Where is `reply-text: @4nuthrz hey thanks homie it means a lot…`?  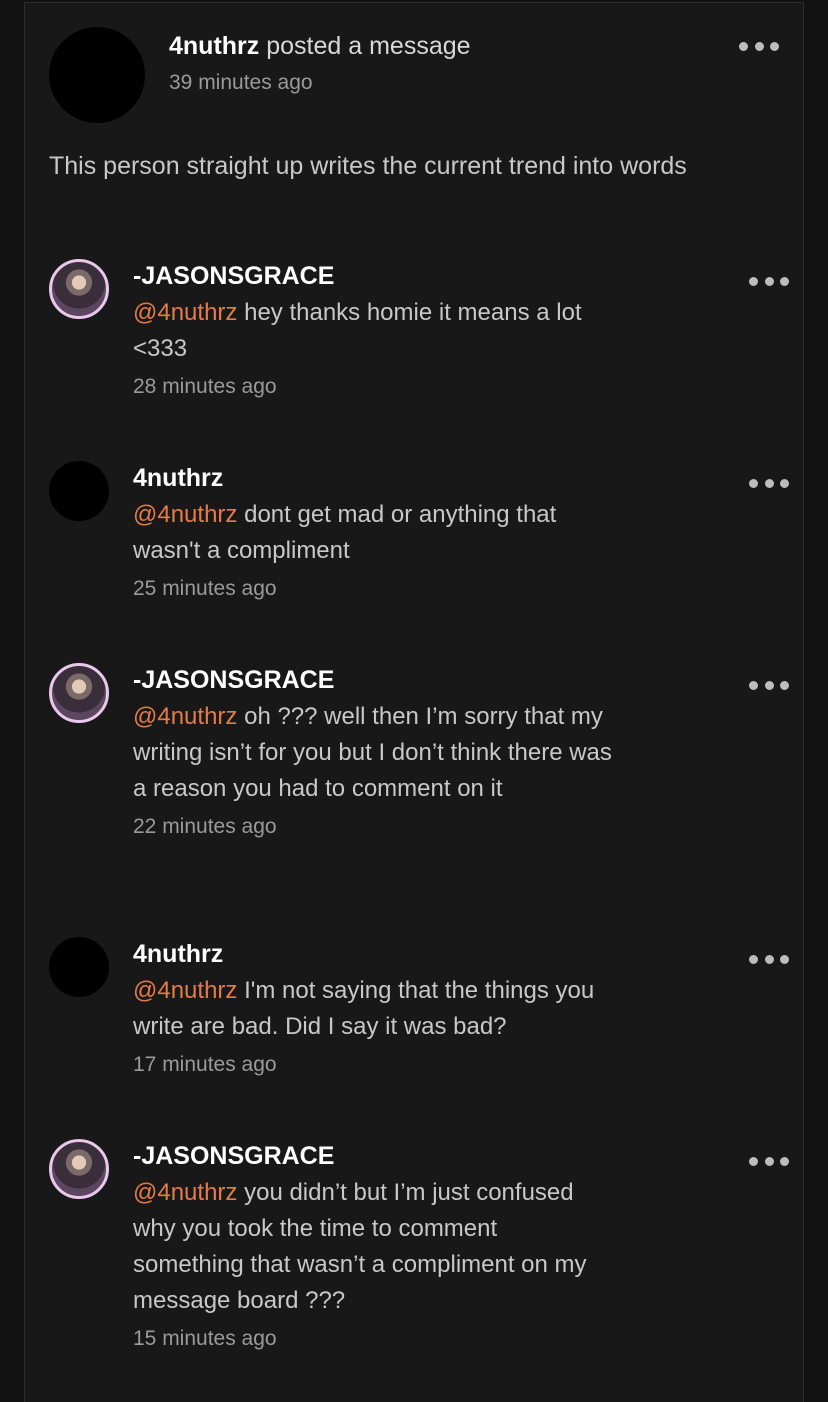
reply-text: @4nuthrz hey thanks homie it means a lot… is located at coordinates (373, 331).